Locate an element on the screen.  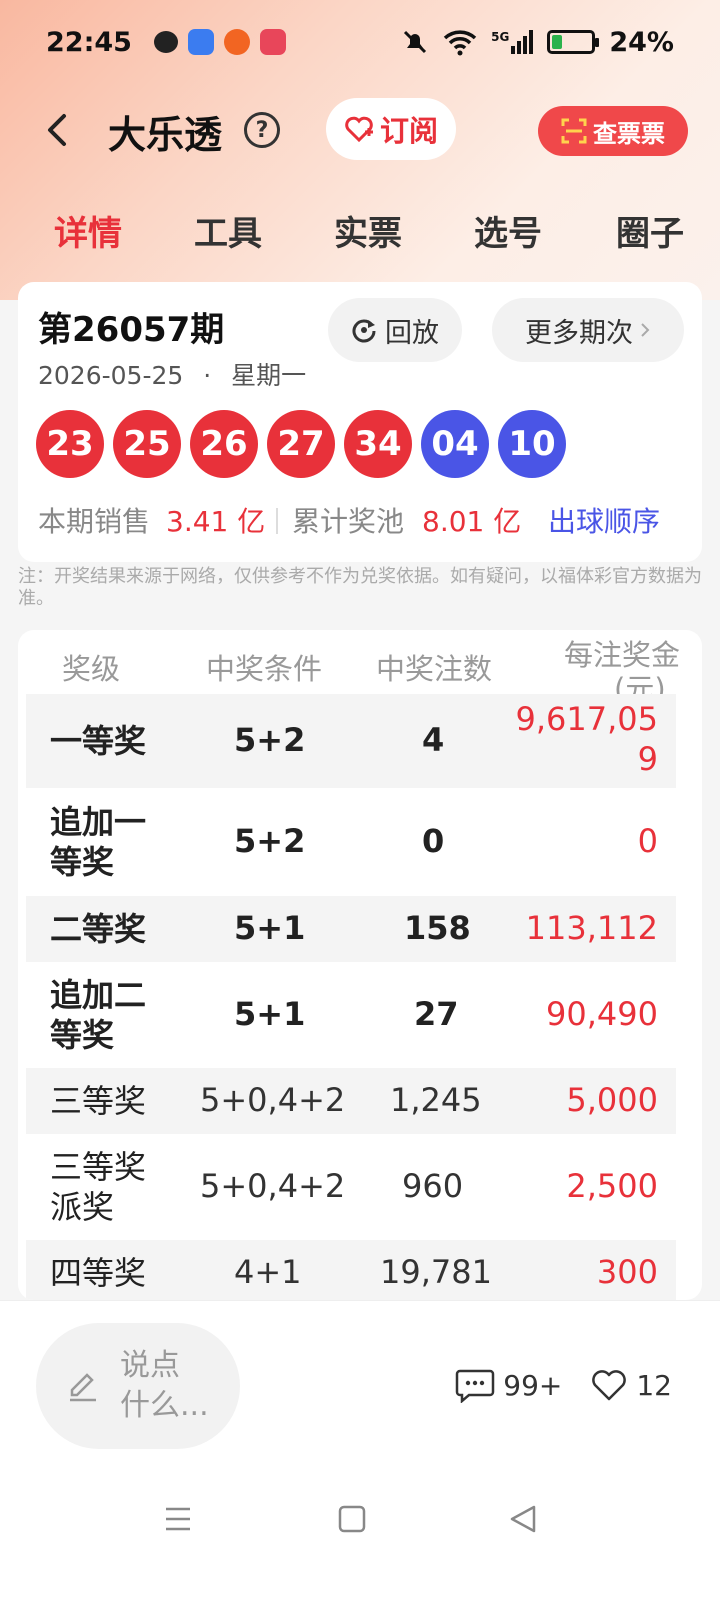
prize-amount: 300 is located at coordinates (627, 1272).